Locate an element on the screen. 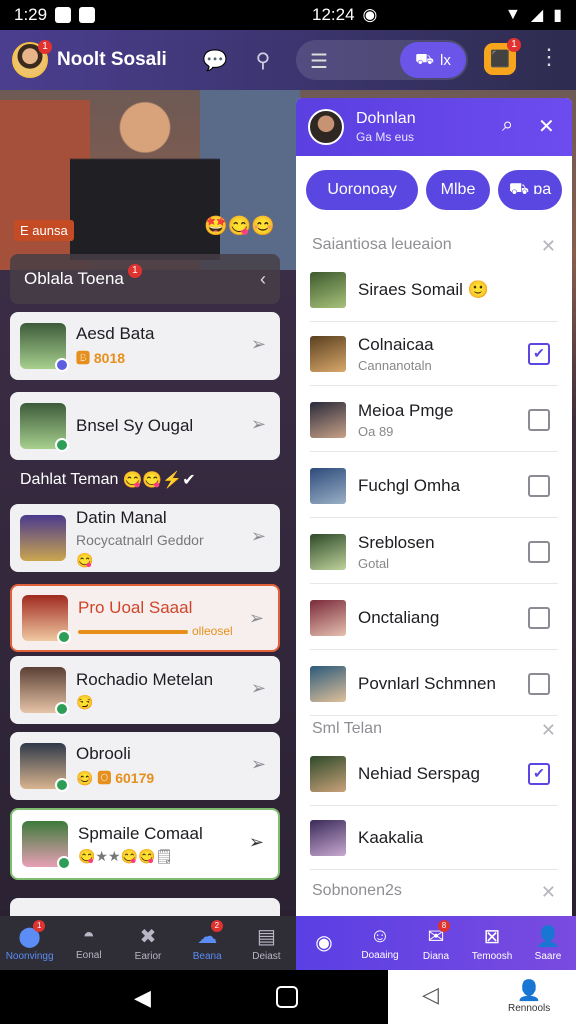 This screenshot has width=576, height=1024. nav-item-person: 👤 Saare is located at coordinates (548, 943).